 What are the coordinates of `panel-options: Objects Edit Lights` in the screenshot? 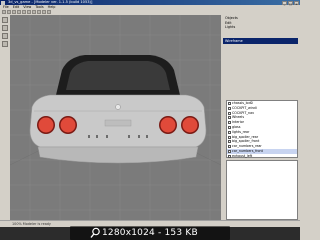 It's located at (260, 27).